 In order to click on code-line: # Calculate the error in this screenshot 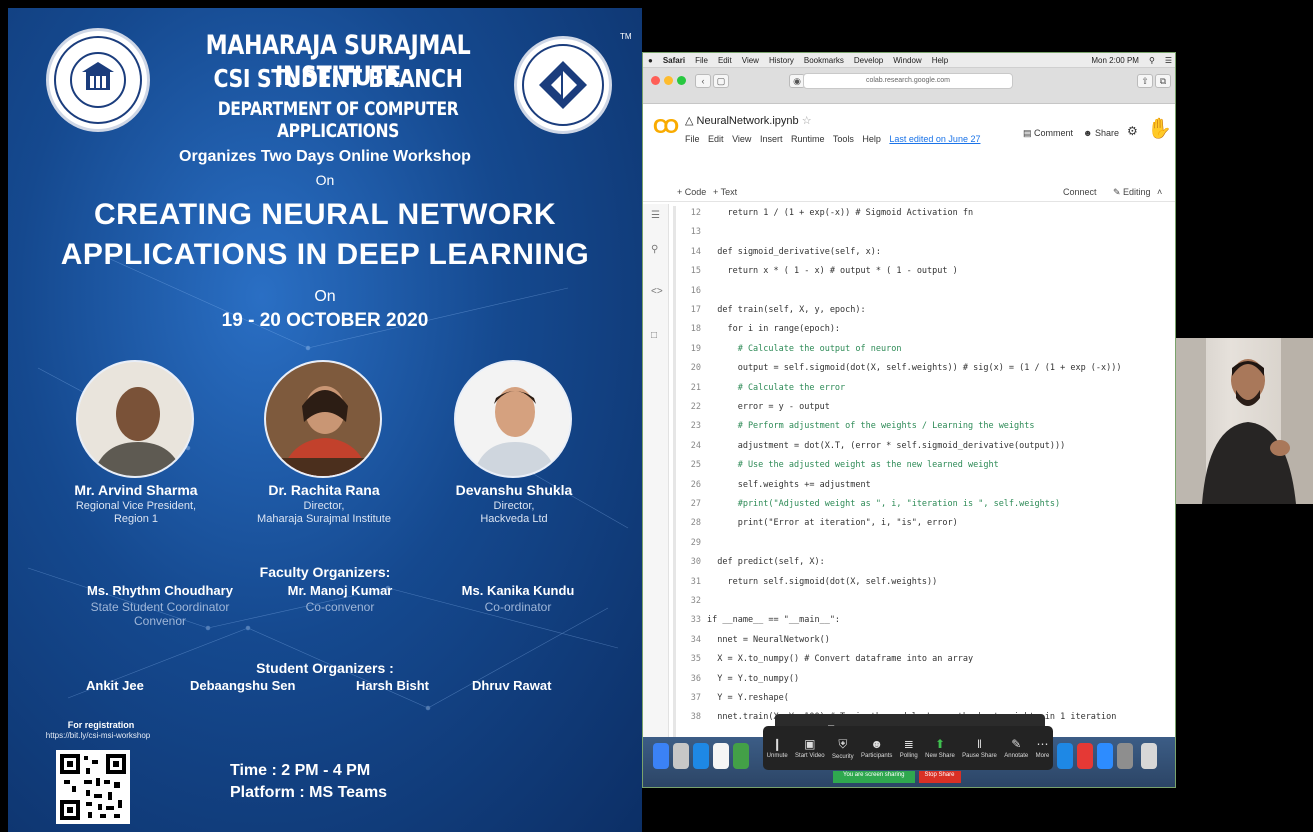, I will do `click(776, 388)`.